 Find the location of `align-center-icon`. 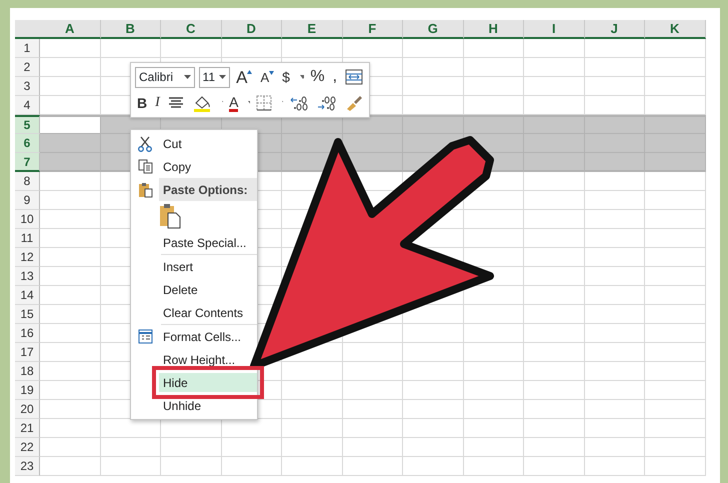

align-center-icon is located at coordinates (176, 103).